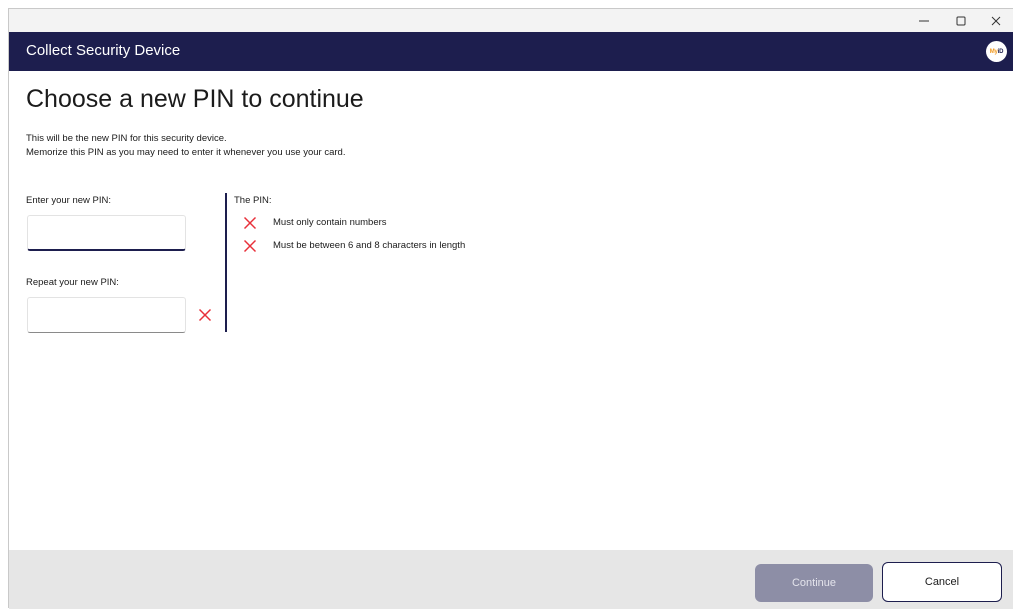  What do you see at coordinates (226, 262) in the screenshot?
I see `section-divider` at bounding box center [226, 262].